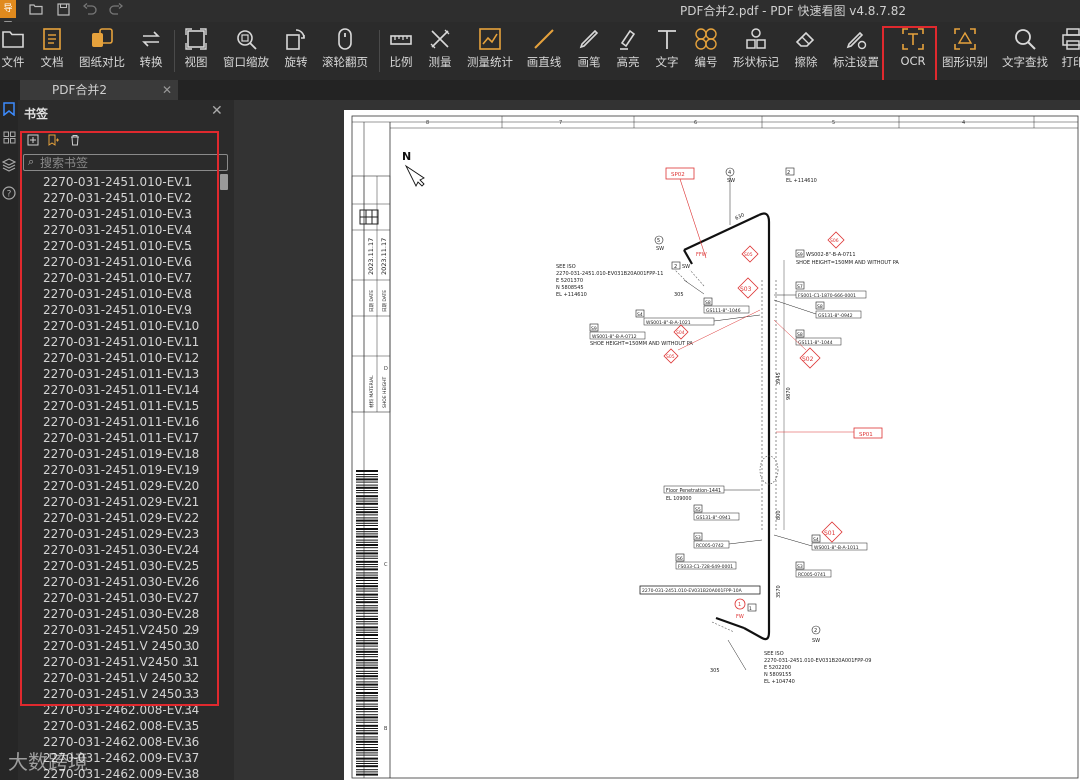 The width and height of the screenshot is (1080, 780). Describe the element at coordinates (167, 90) in the screenshot. I see `close-tab-icon: ✕` at that location.